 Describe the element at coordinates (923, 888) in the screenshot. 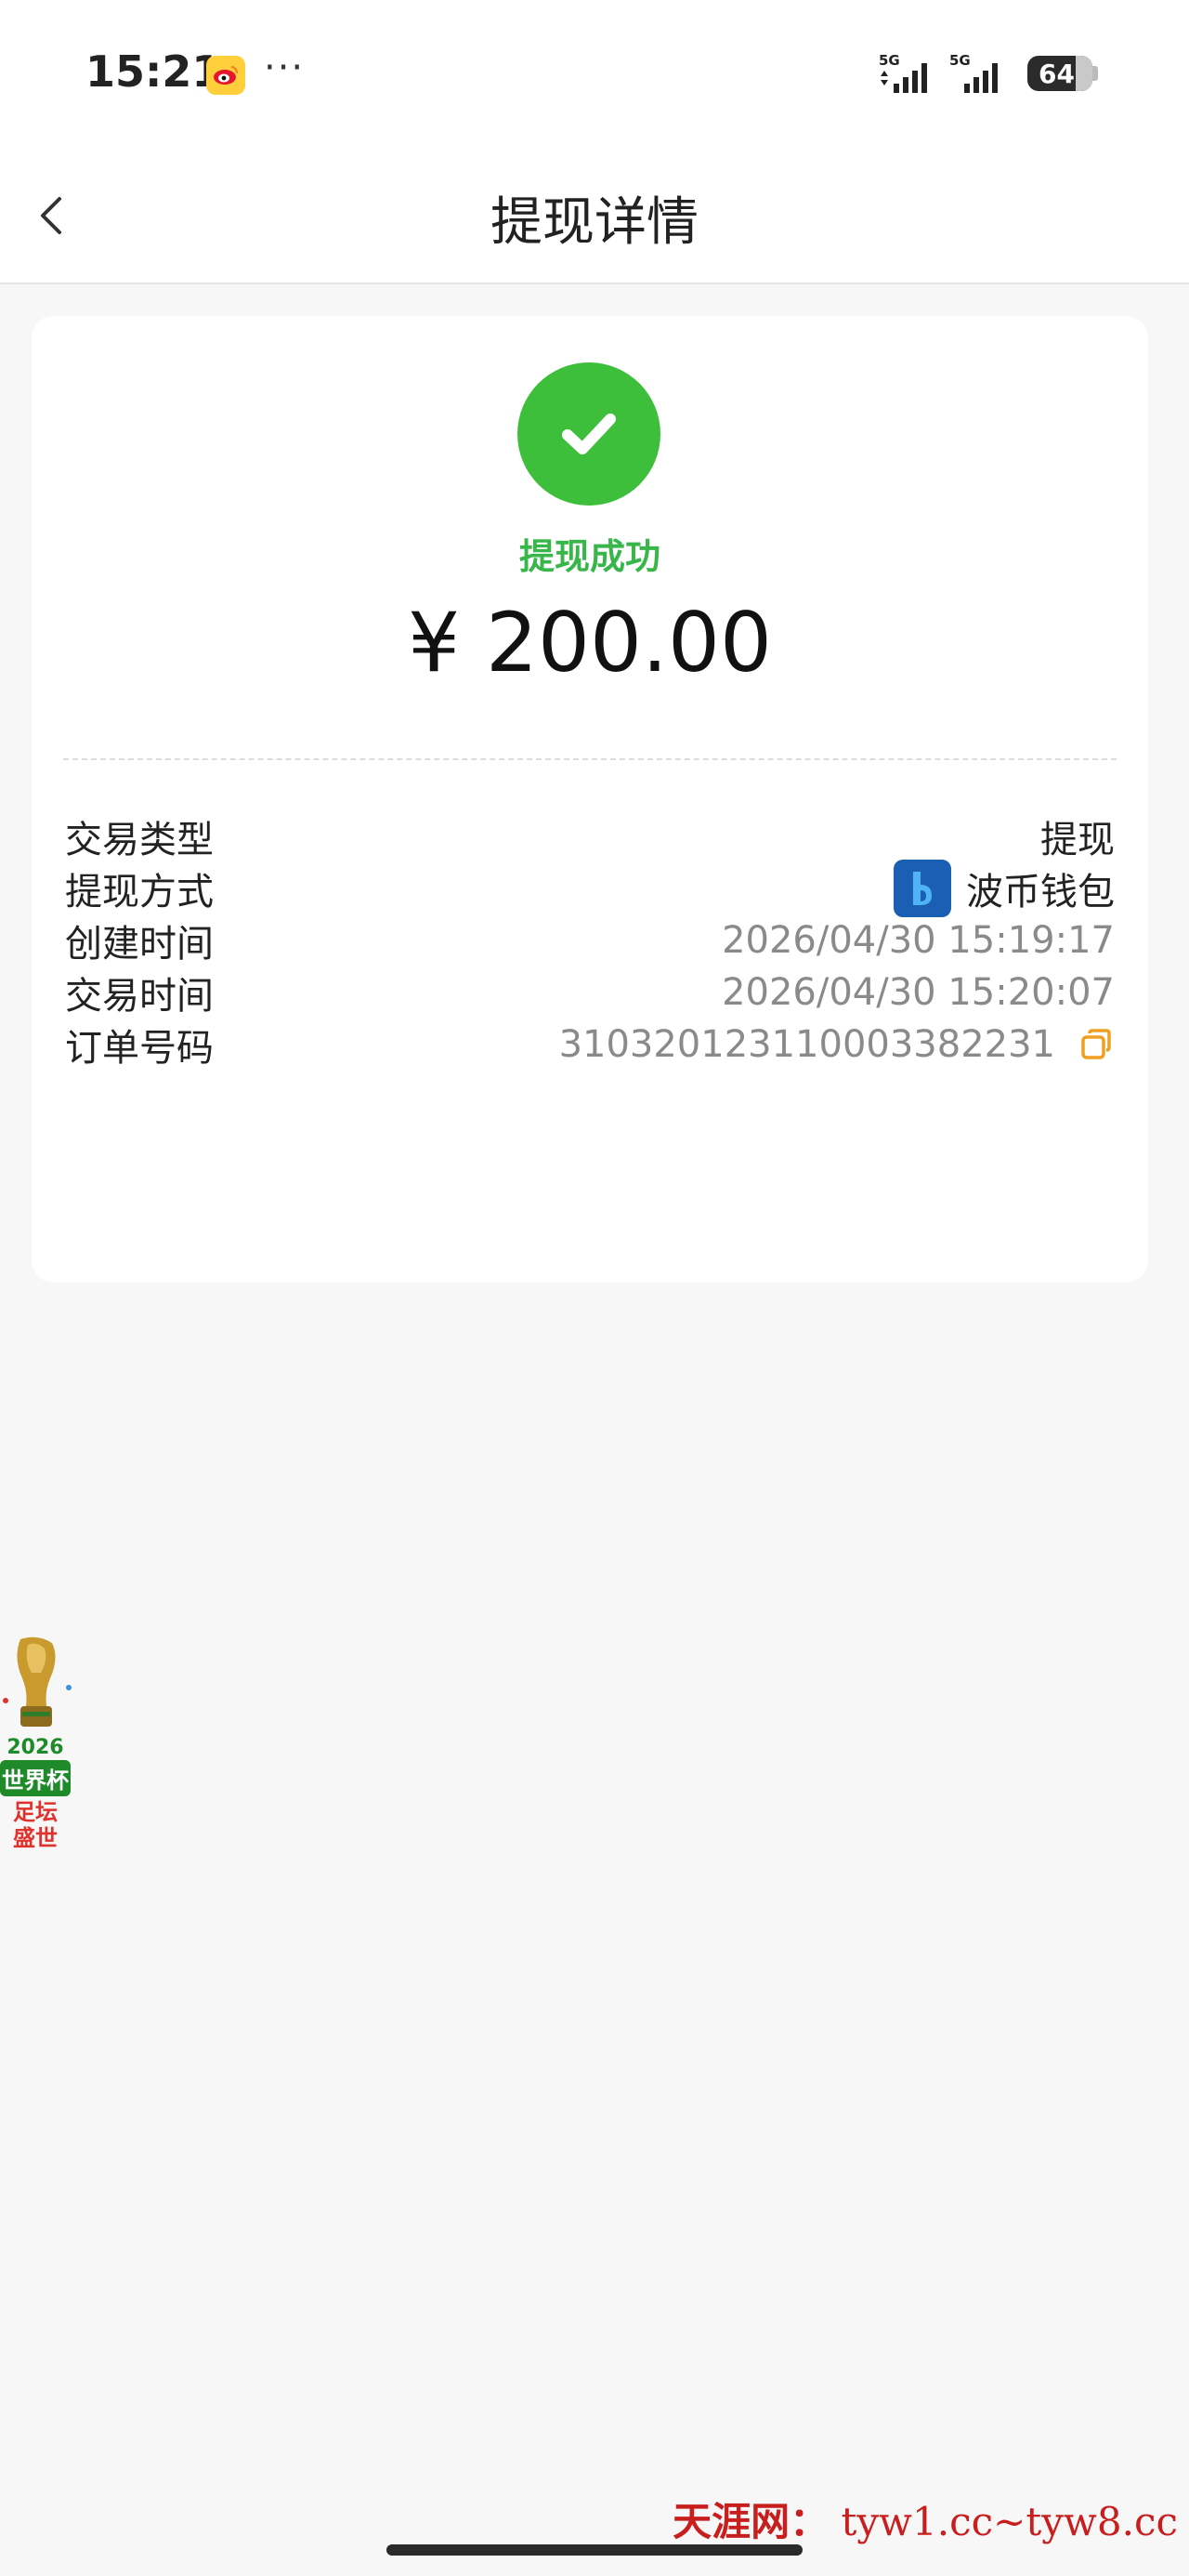

I see `wallet-logo-icon` at that location.